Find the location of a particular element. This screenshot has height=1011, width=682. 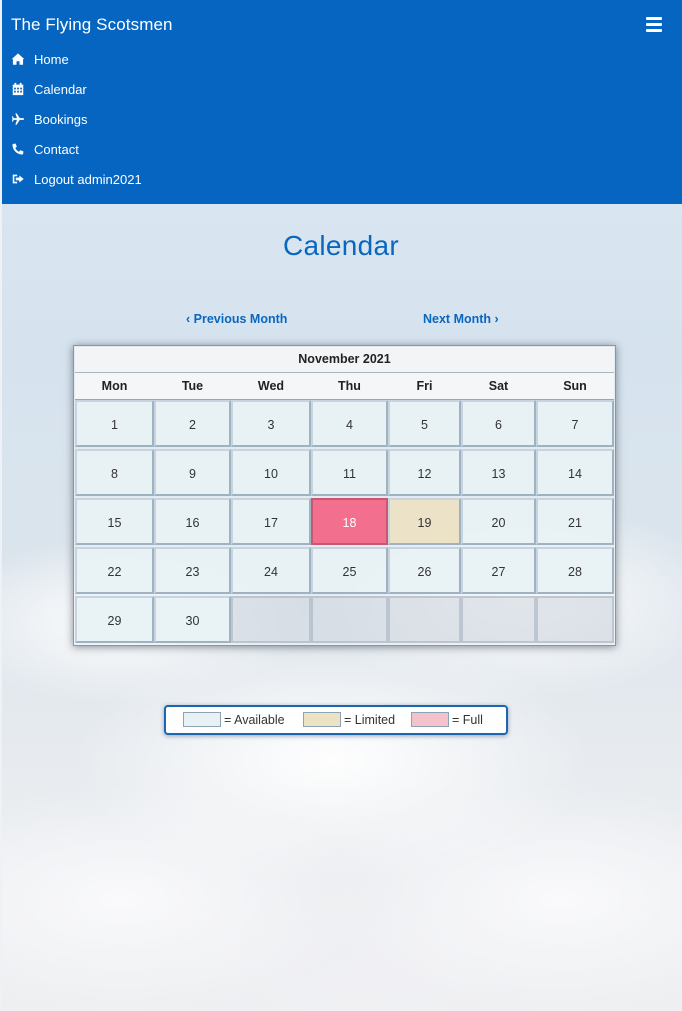

day-cell: 12 is located at coordinates (424, 472).